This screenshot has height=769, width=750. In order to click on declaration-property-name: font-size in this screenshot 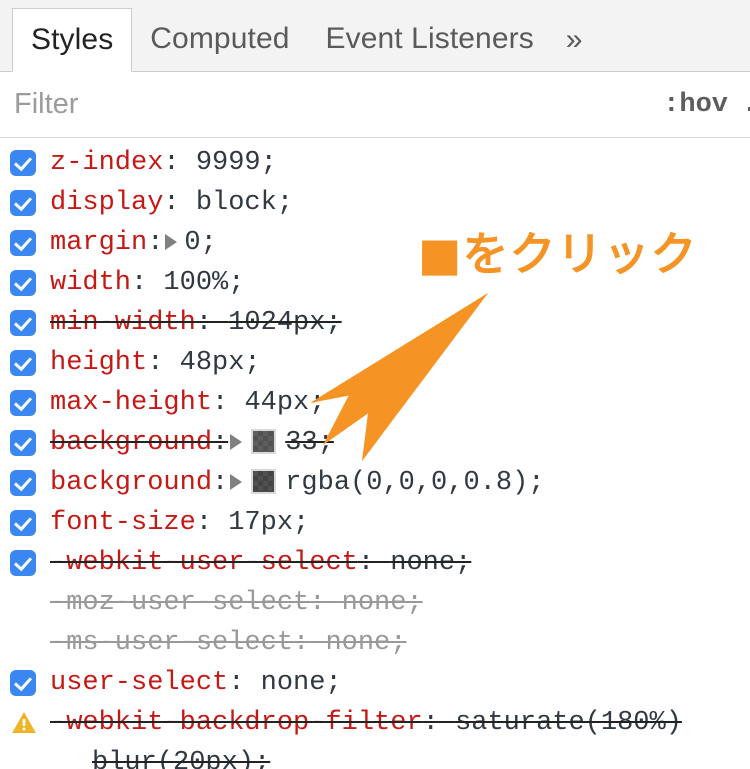, I will do `click(123, 523)`.